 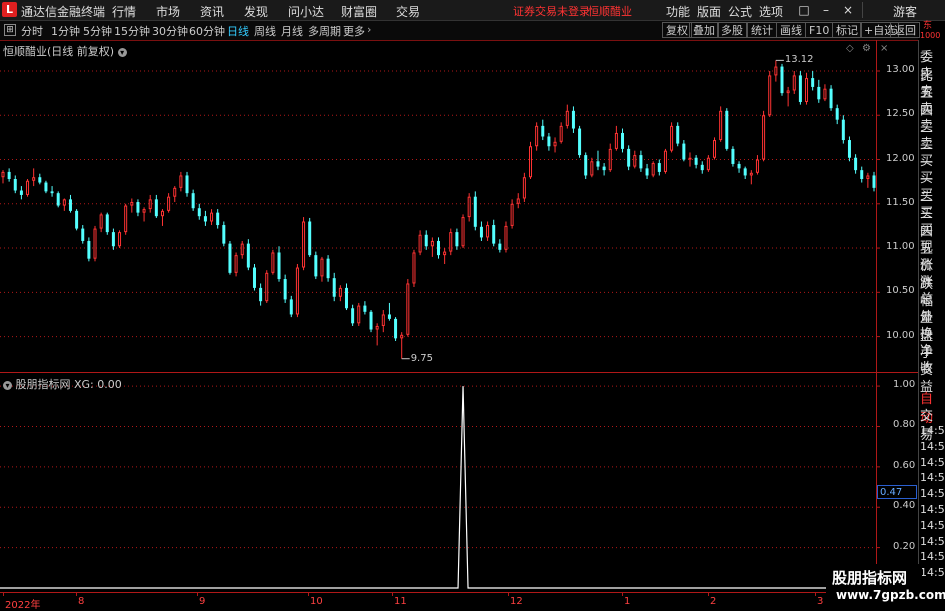 What do you see at coordinates (905, 11) in the screenshot?
I see `guest-user: 游客` at bounding box center [905, 11].